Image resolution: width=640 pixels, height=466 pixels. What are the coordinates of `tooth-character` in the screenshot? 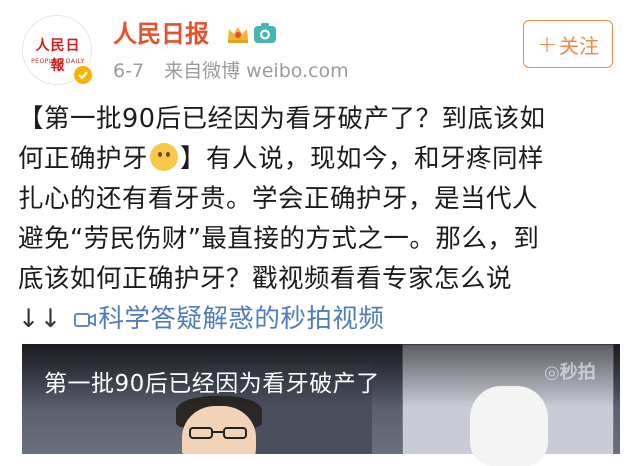 It's located at (509, 426).